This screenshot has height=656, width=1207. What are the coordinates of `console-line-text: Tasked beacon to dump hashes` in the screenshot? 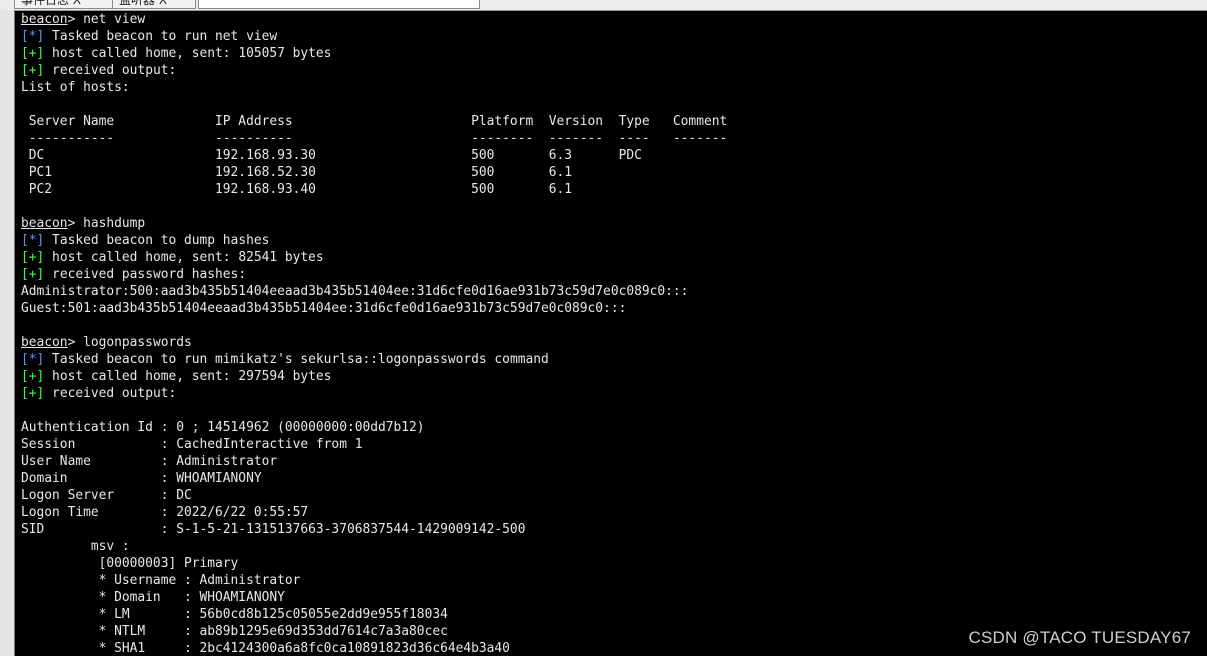 It's located at (157, 240).